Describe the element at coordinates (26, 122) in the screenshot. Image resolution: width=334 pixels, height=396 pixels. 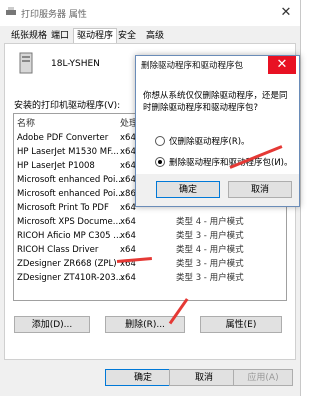
I see `column-header-name: 名称` at that location.